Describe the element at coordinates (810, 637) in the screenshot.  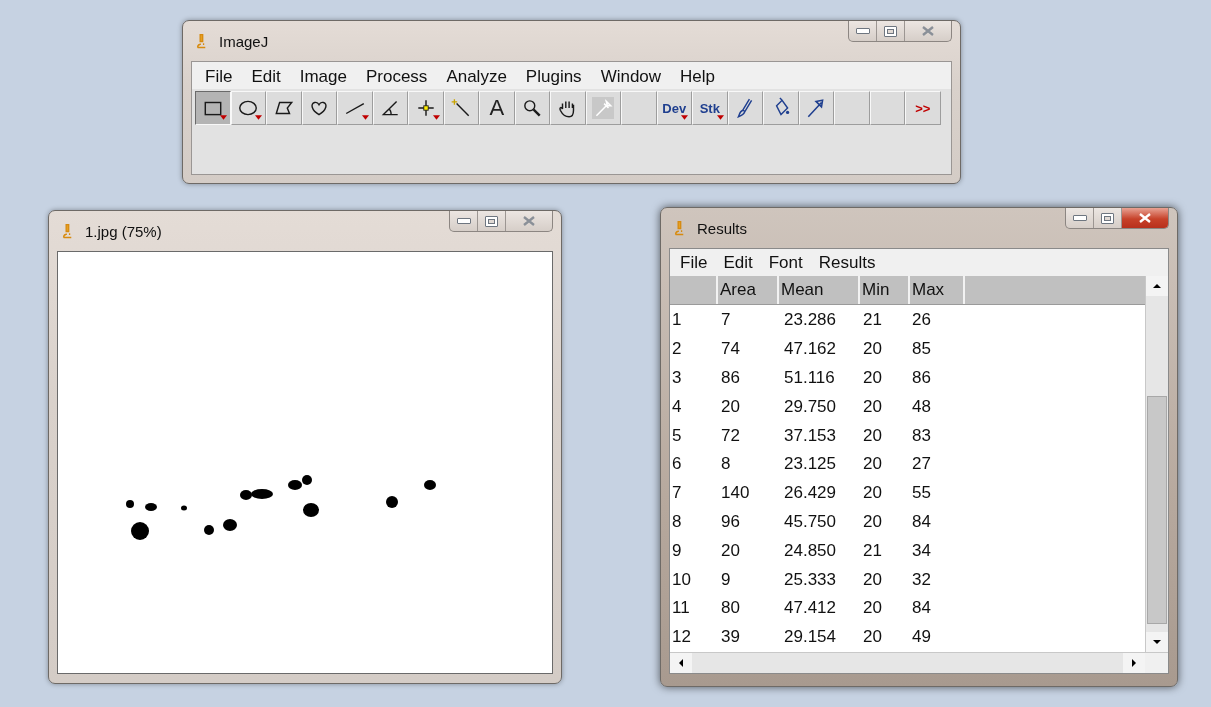
I see `table-cell-text: 29.154` at that location.